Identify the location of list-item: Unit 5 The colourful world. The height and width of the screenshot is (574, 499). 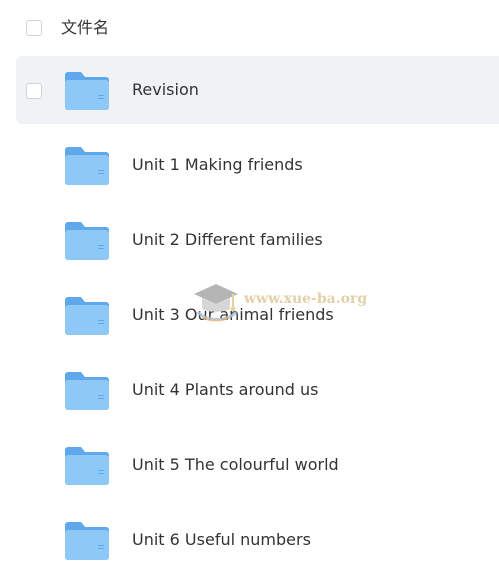
(257, 465).